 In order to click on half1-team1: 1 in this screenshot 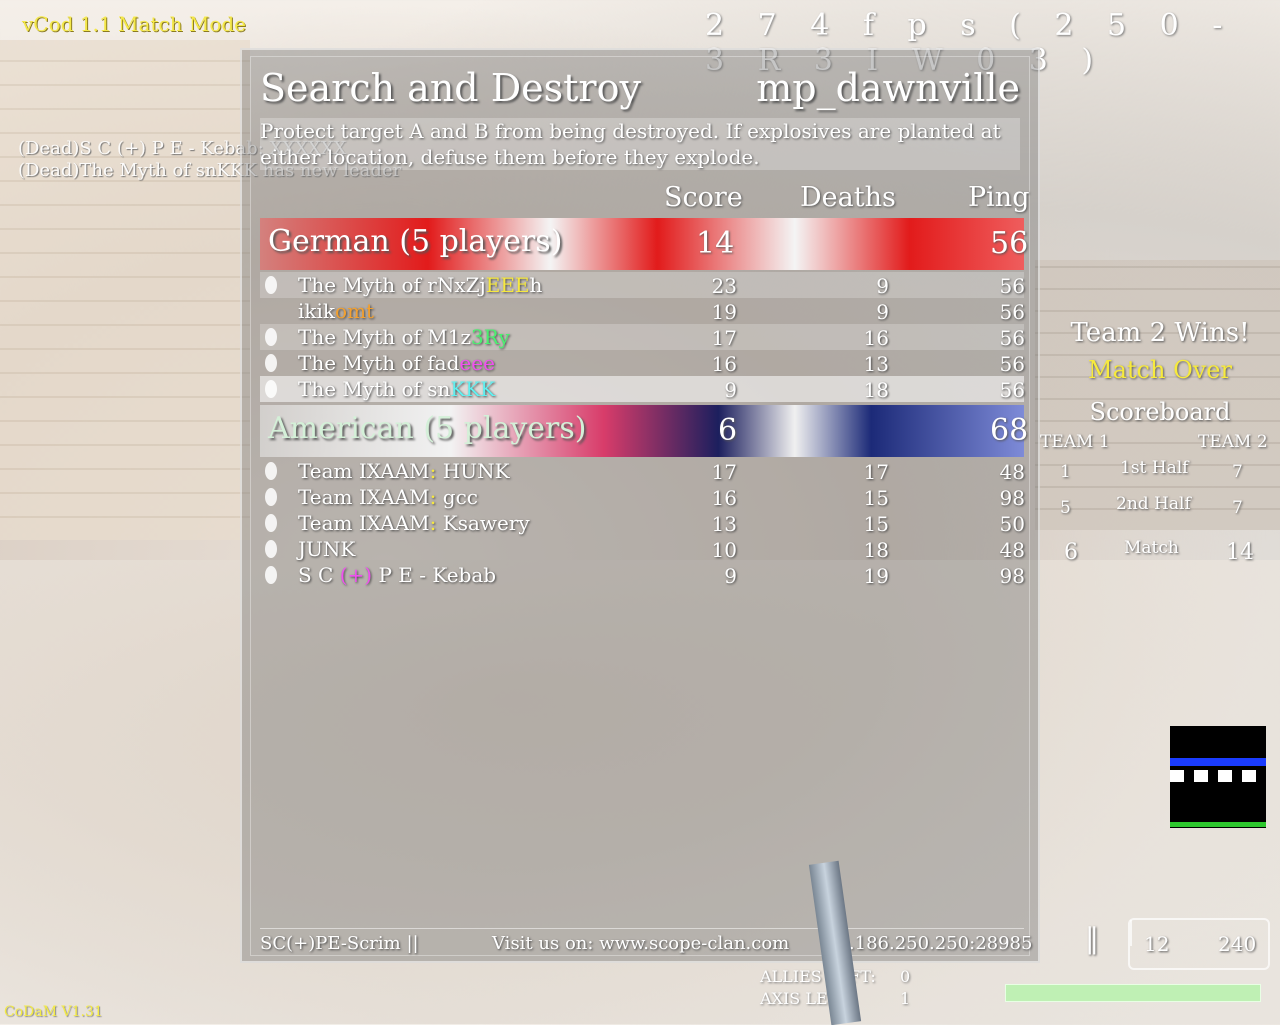, I will do `click(1065, 472)`.